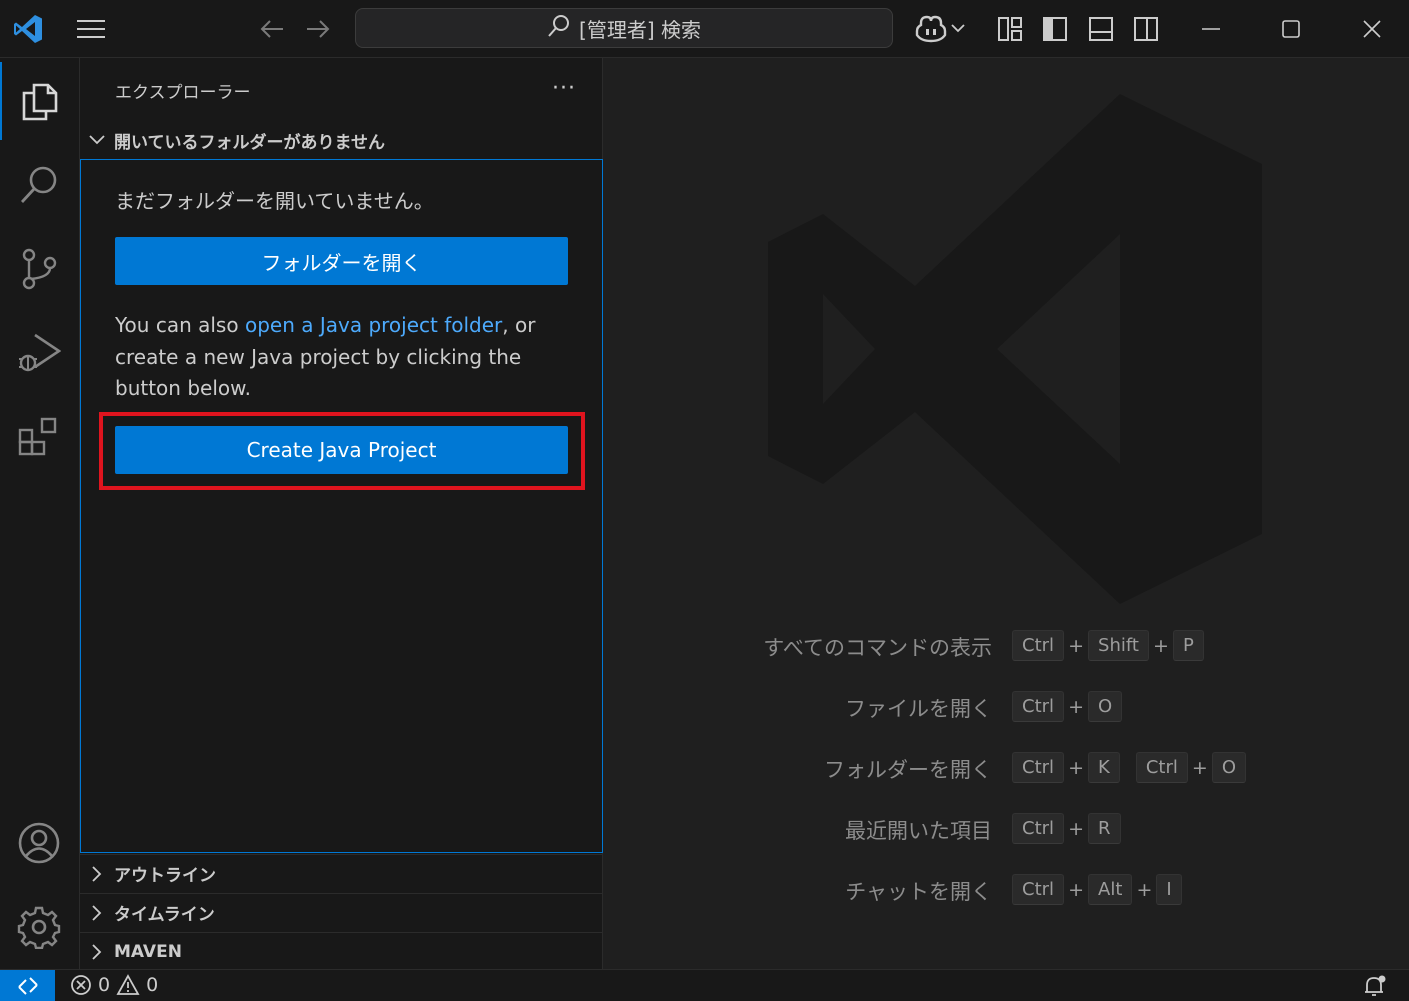  What do you see at coordinates (918, 892) in the screenshot?
I see `shortcut-label: チャットを開く` at bounding box center [918, 892].